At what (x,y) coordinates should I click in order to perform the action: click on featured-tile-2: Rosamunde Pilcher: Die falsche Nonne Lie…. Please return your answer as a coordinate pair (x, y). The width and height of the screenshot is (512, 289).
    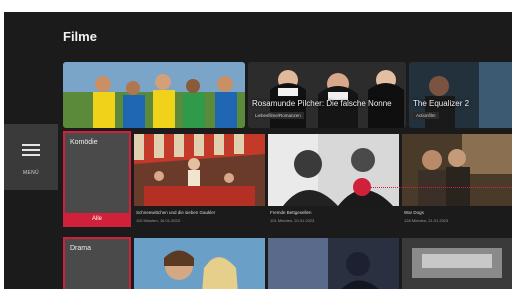
    Looking at the image, I should click on (327, 95).